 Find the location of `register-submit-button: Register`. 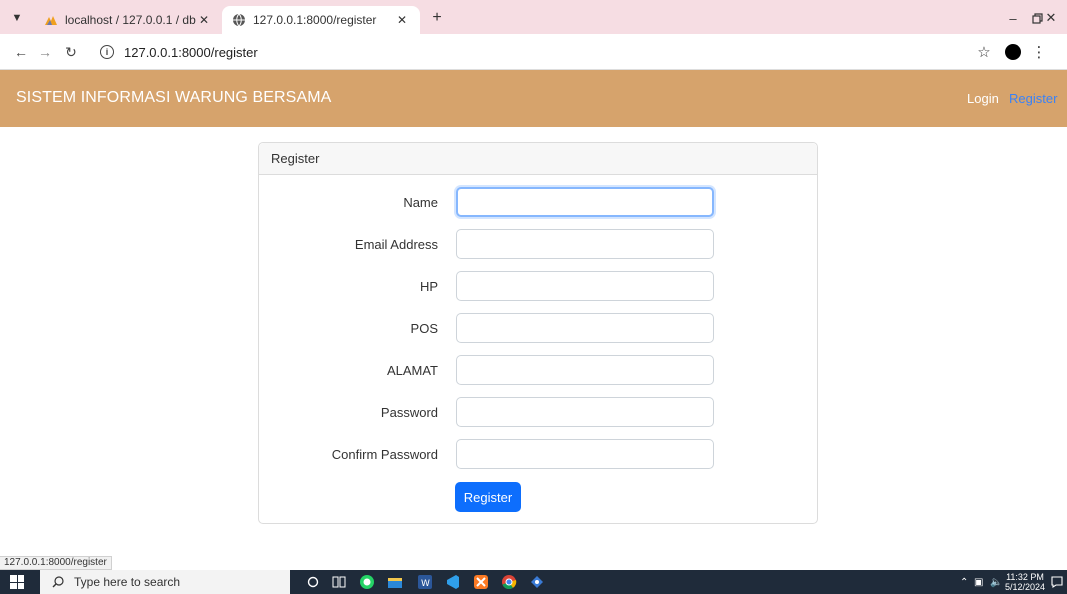

register-submit-button: Register is located at coordinates (488, 497).